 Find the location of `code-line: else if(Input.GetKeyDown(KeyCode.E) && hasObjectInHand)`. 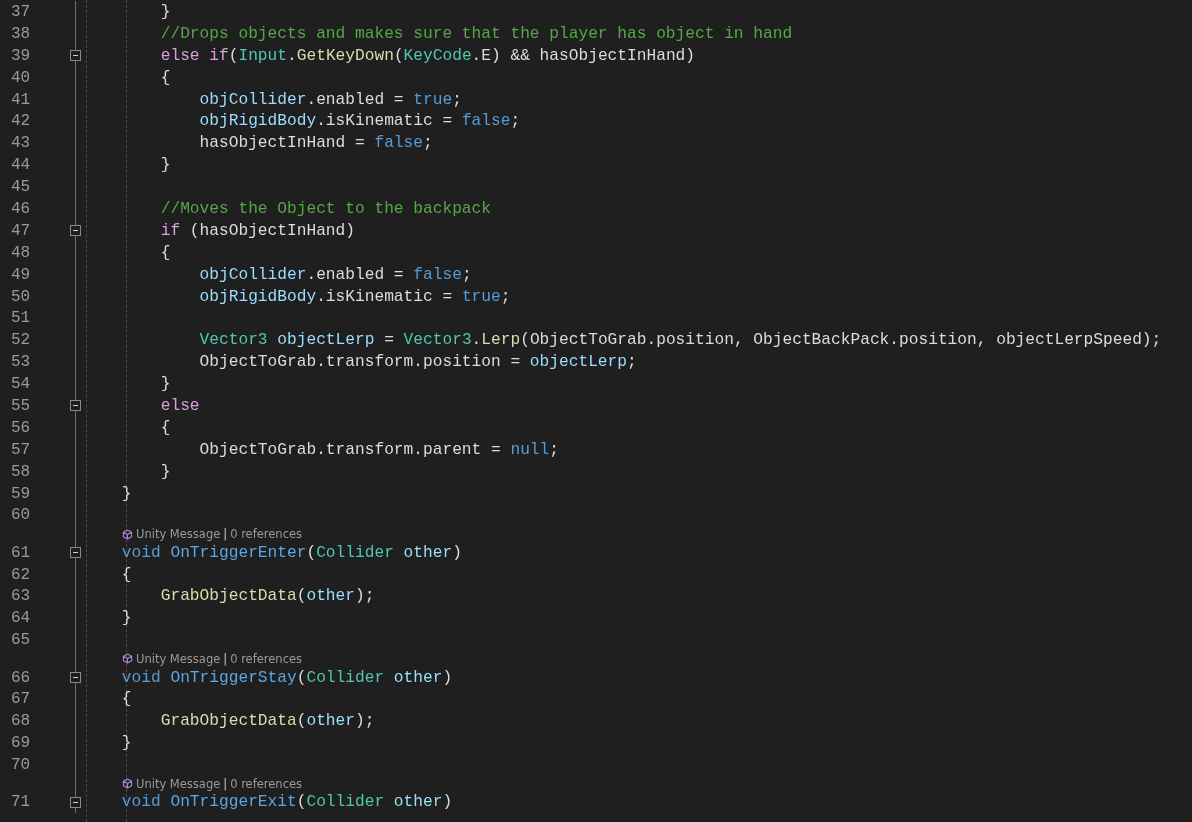

code-line: else if(Input.GetKeyDown(KeyCode.E) && hasObjectInHand) is located at coordinates (428, 55).